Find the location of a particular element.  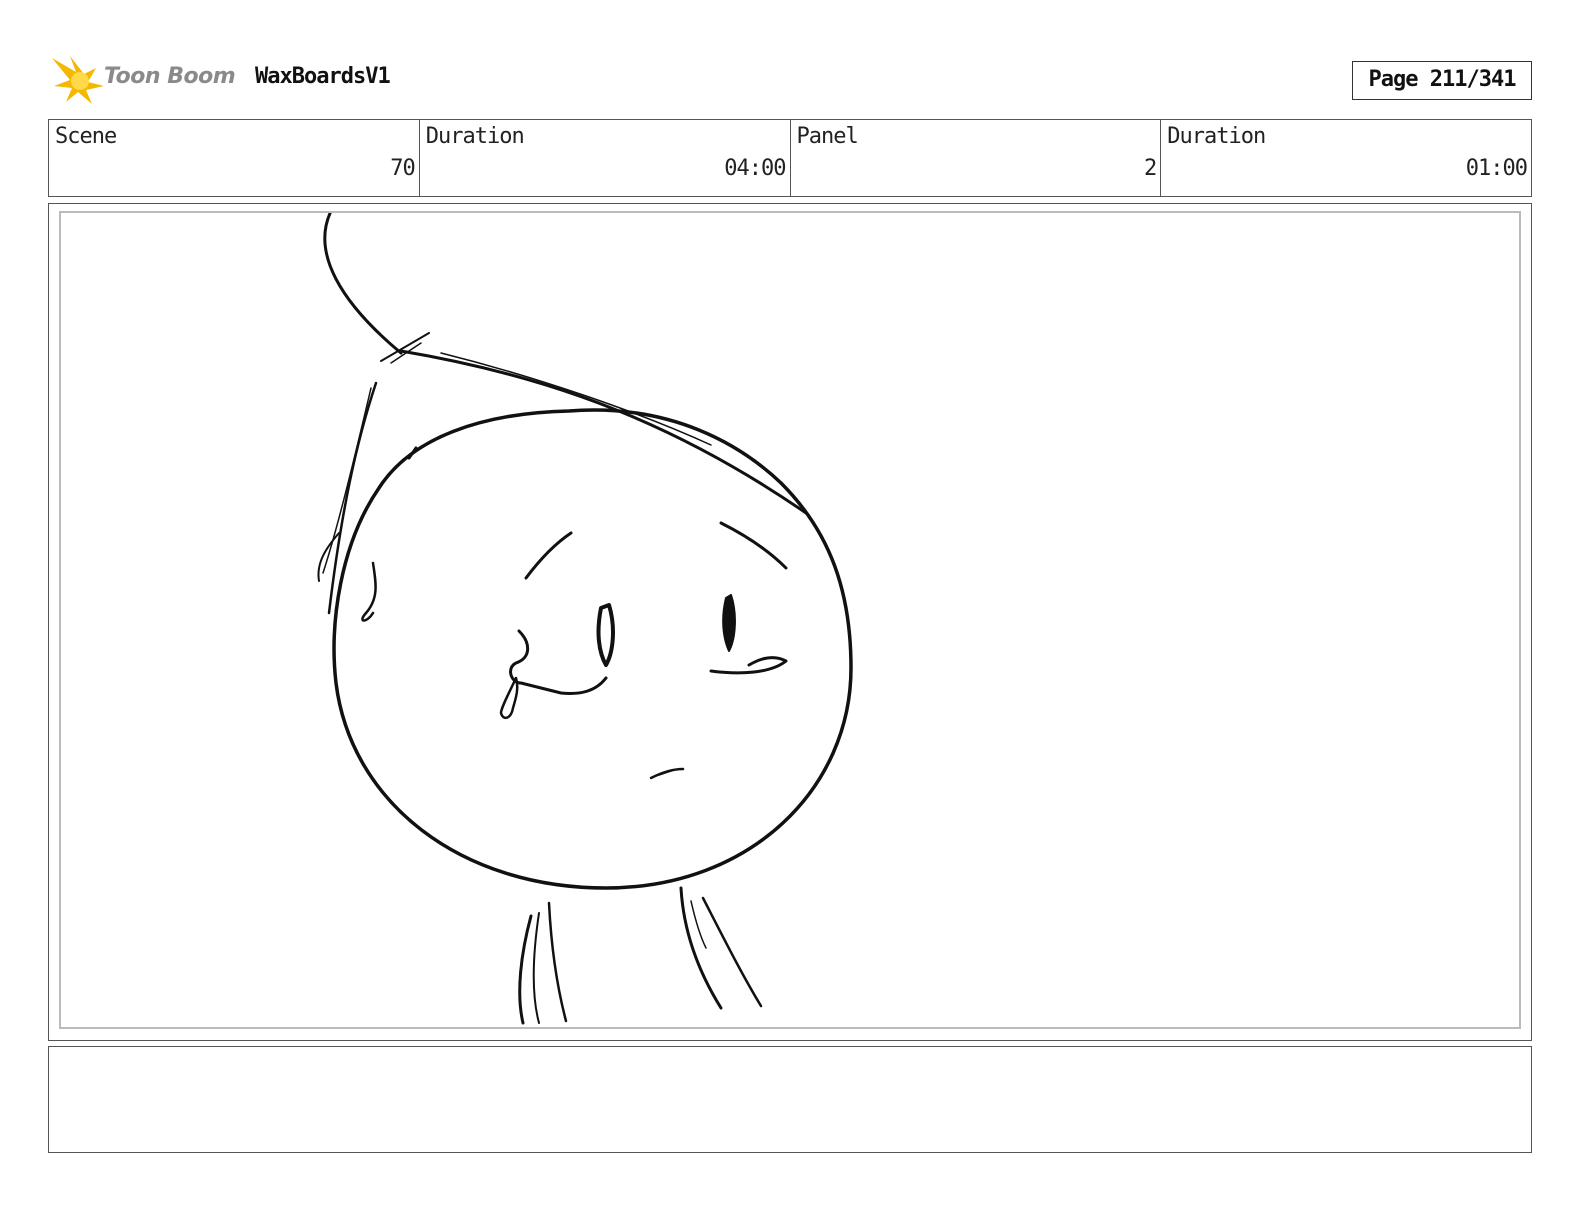

toon-boom-star-icon is located at coordinates (78, 80).